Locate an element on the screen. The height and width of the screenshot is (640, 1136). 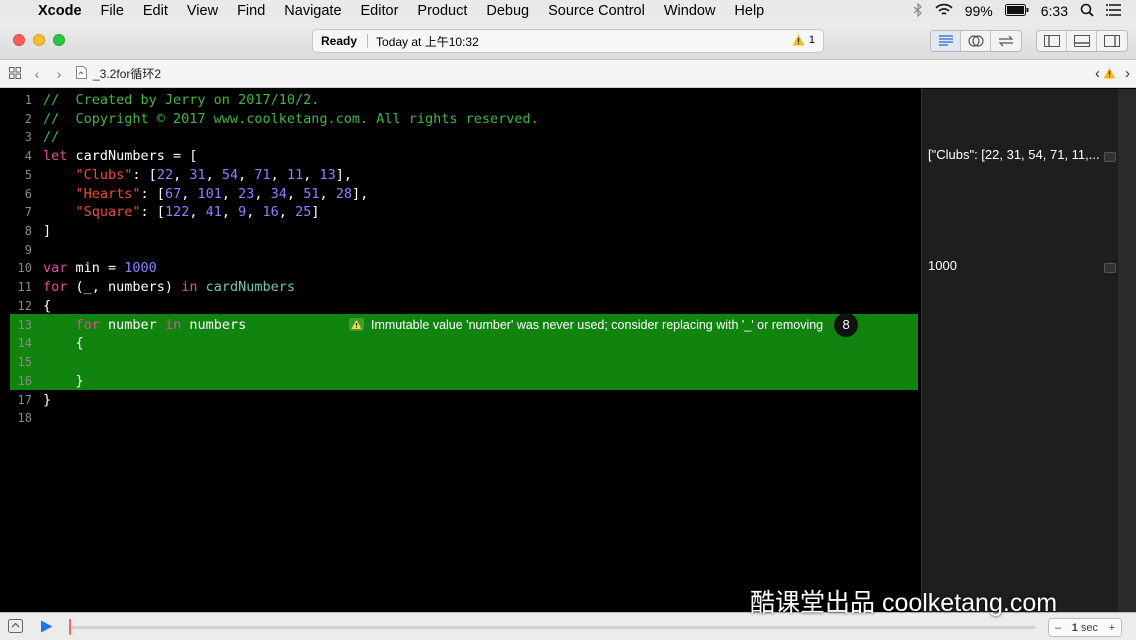
code-token: 16 is located at coordinates (270, 212).